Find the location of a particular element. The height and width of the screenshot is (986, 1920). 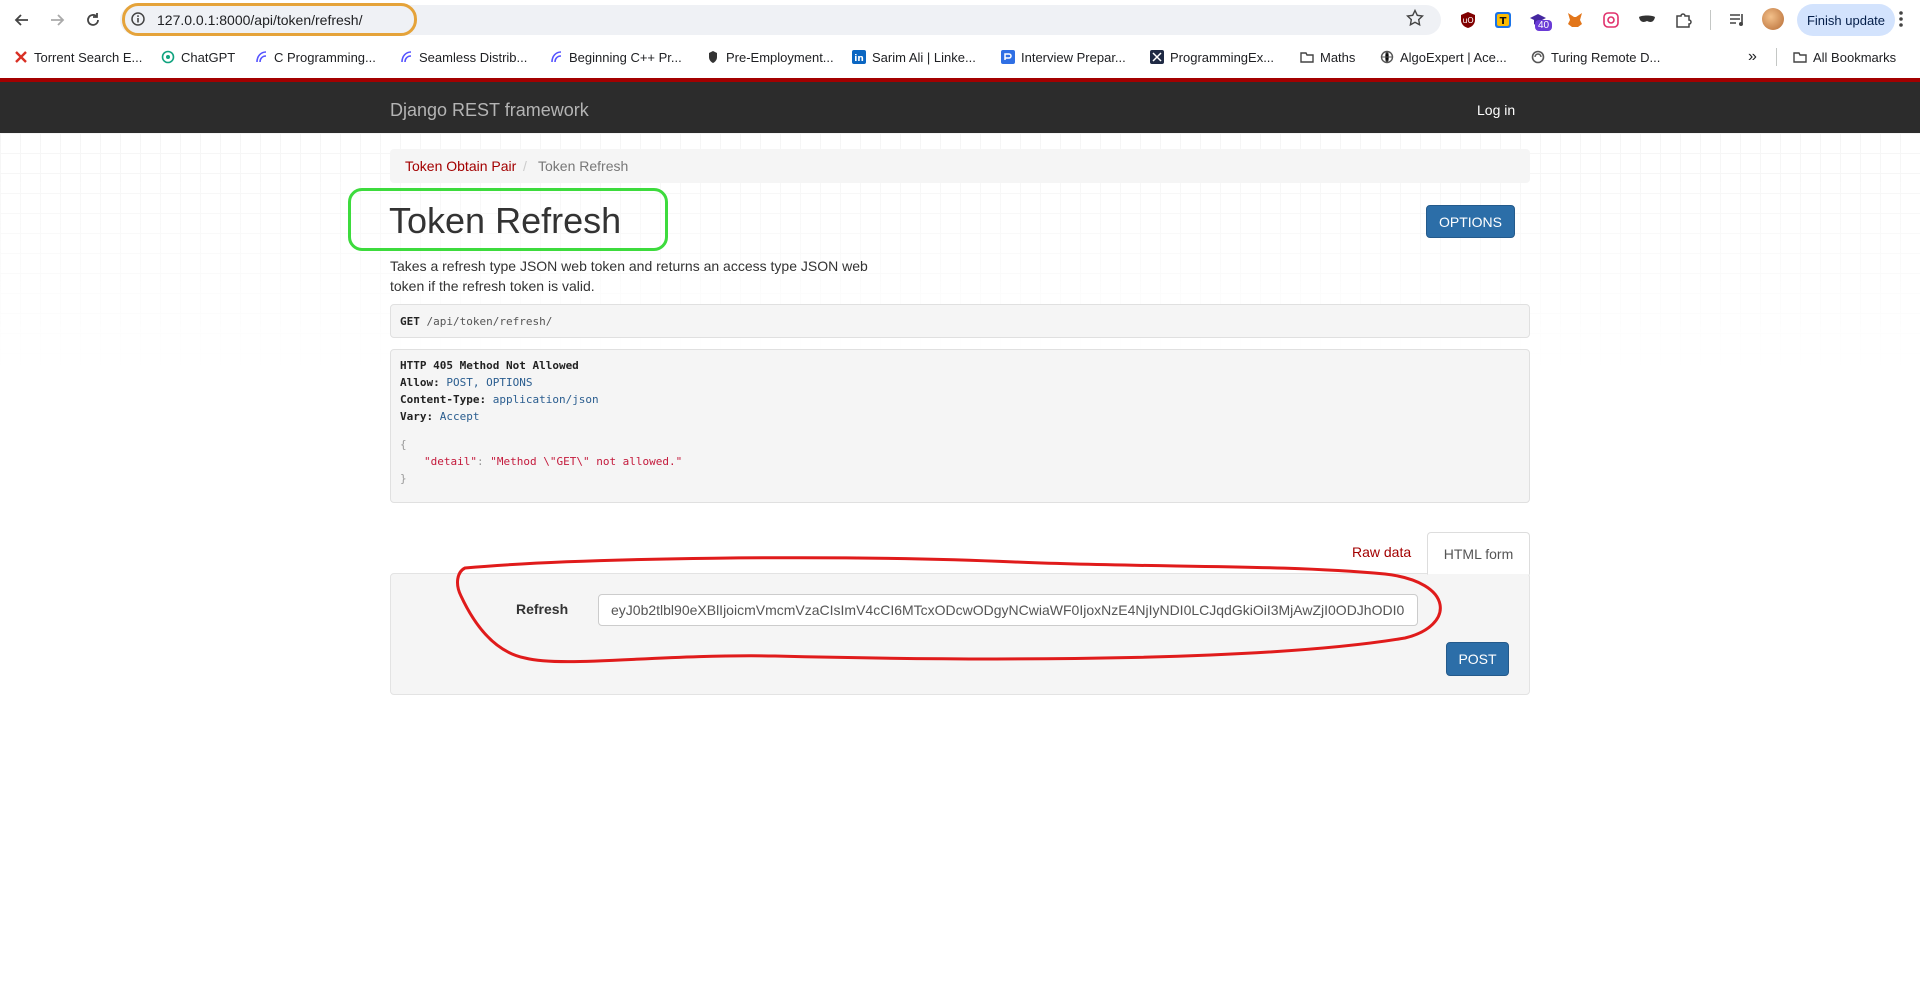

response-header-value: POST, OPTIONS is located at coordinates (489, 382).